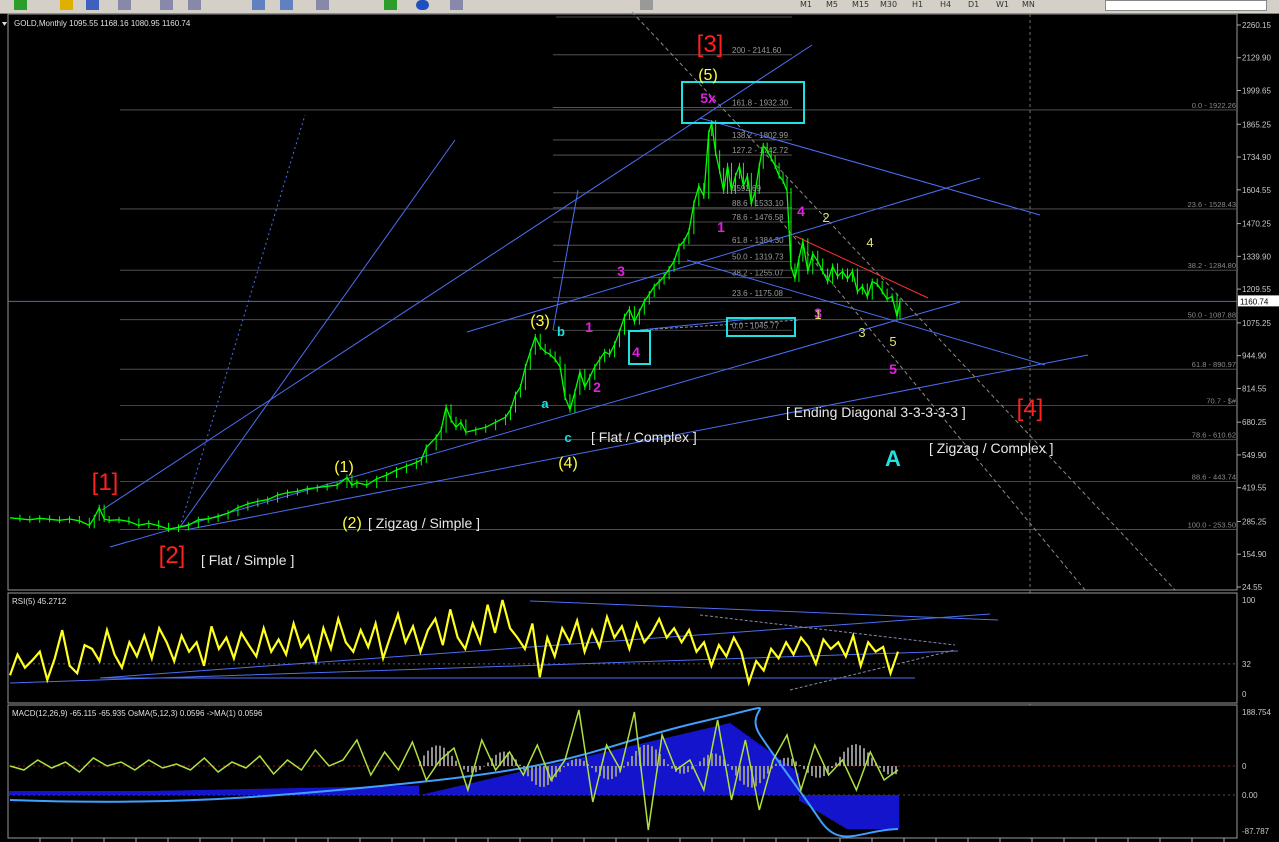 The height and width of the screenshot is (842, 1279). Describe the element at coordinates (1244, 694) in the screenshot. I see `rsi-tick-label: 0` at that location.